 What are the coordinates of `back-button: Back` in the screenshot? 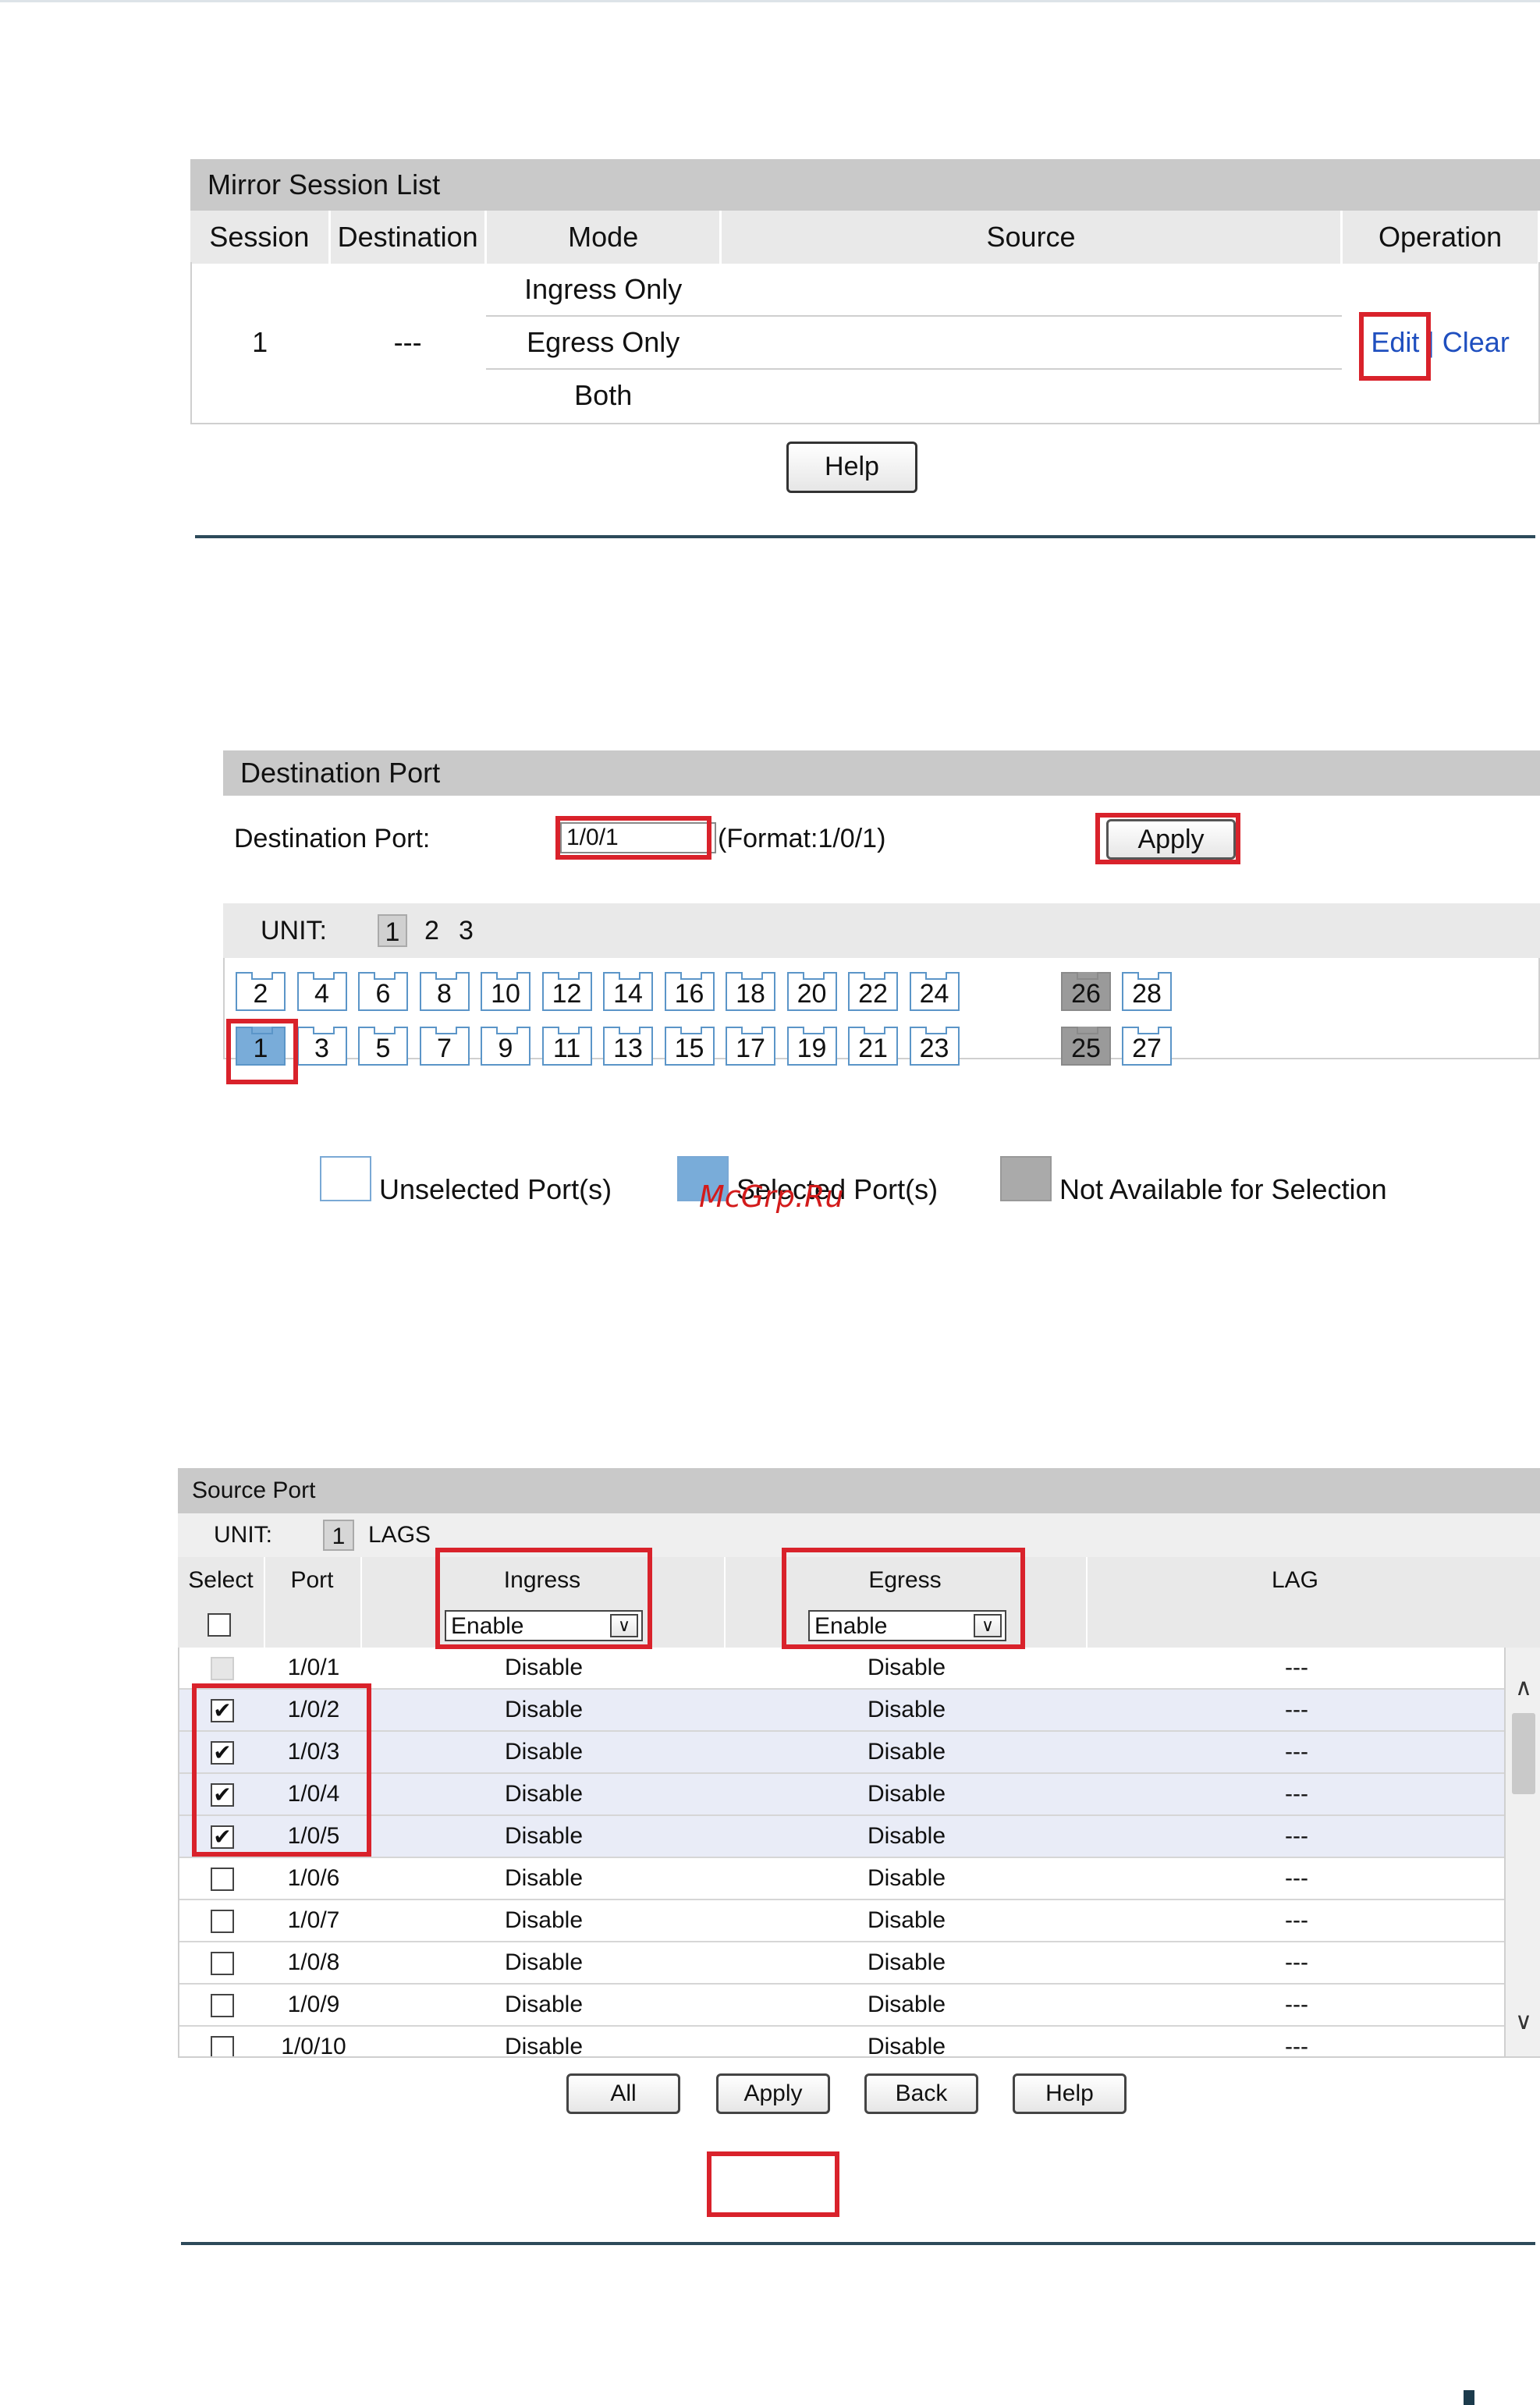 It's located at (921, 2093).